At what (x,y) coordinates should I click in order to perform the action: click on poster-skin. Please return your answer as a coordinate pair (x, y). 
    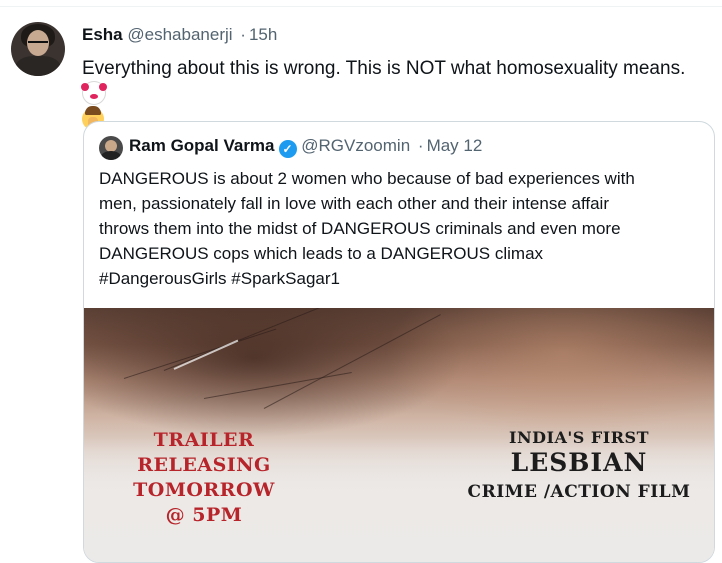
    Looking at the image, I should click on (549, 373).